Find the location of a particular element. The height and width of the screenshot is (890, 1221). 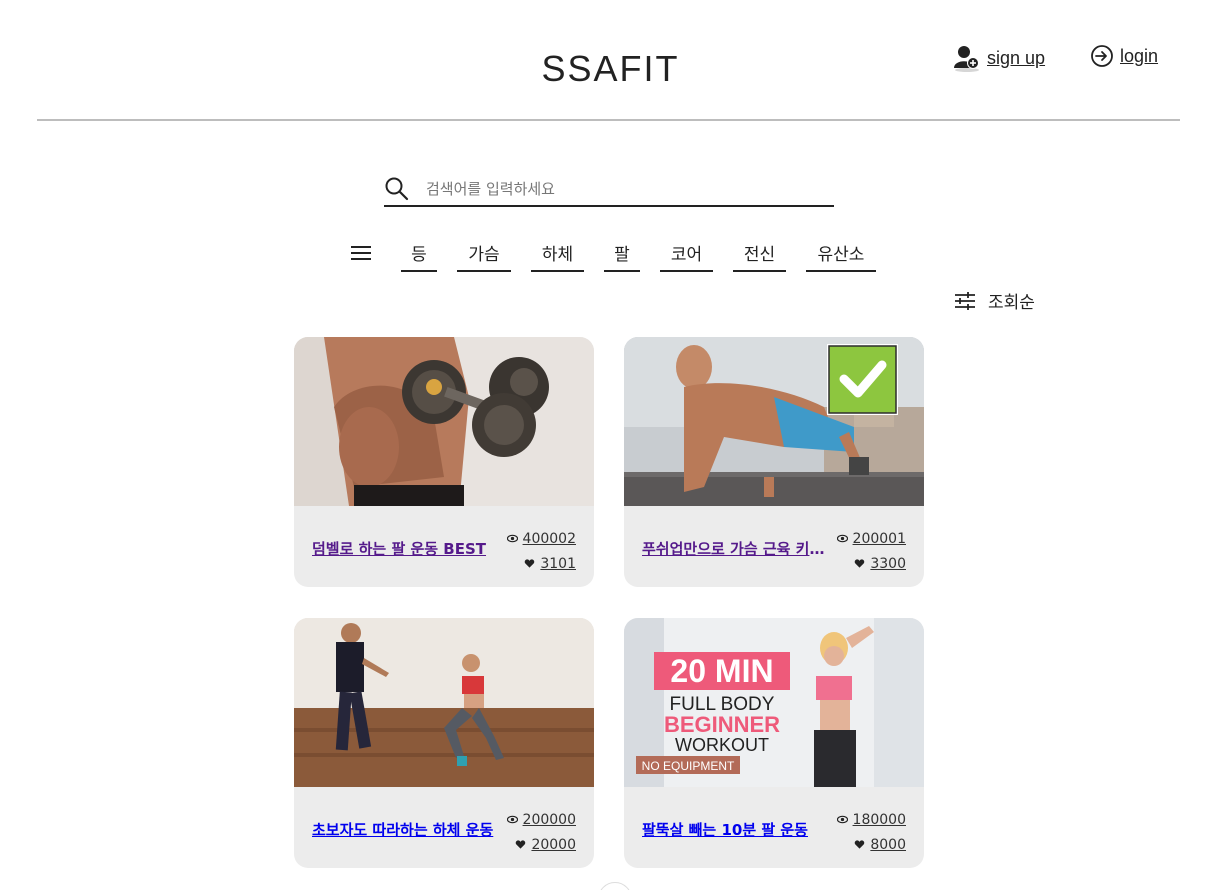

like-count-value: 3101 is located at coordinates (558, 564).